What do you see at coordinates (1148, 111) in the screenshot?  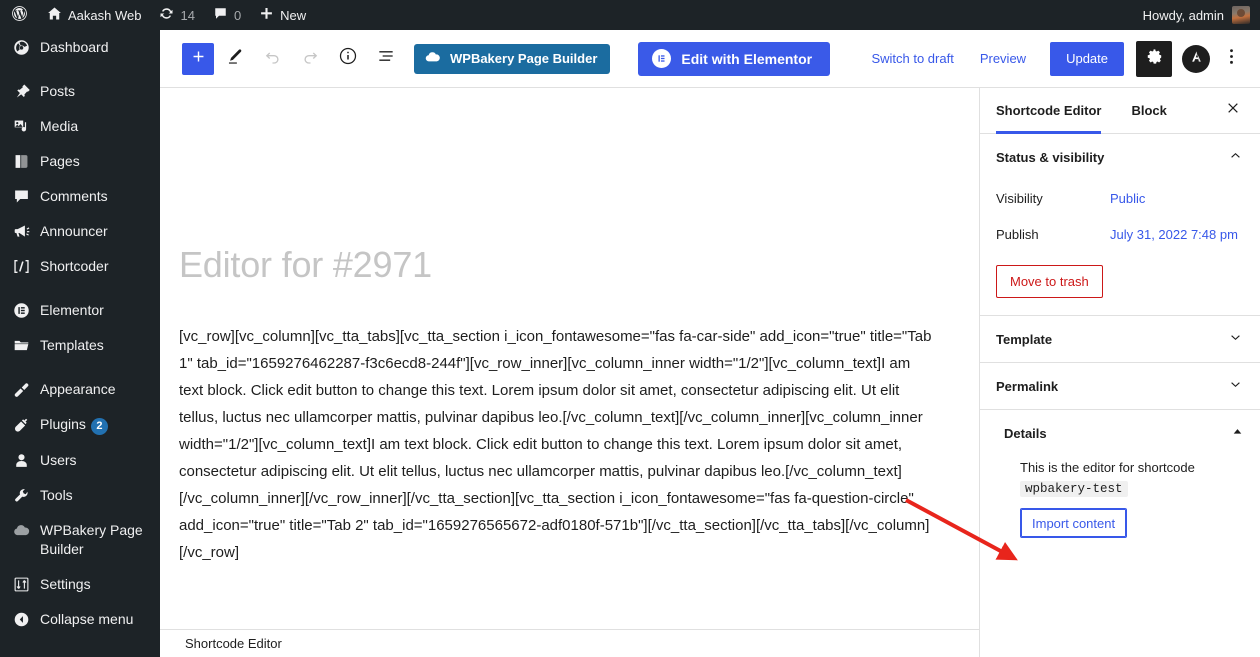 I see `tab-block: Block` at bounding box center [1148, 111].